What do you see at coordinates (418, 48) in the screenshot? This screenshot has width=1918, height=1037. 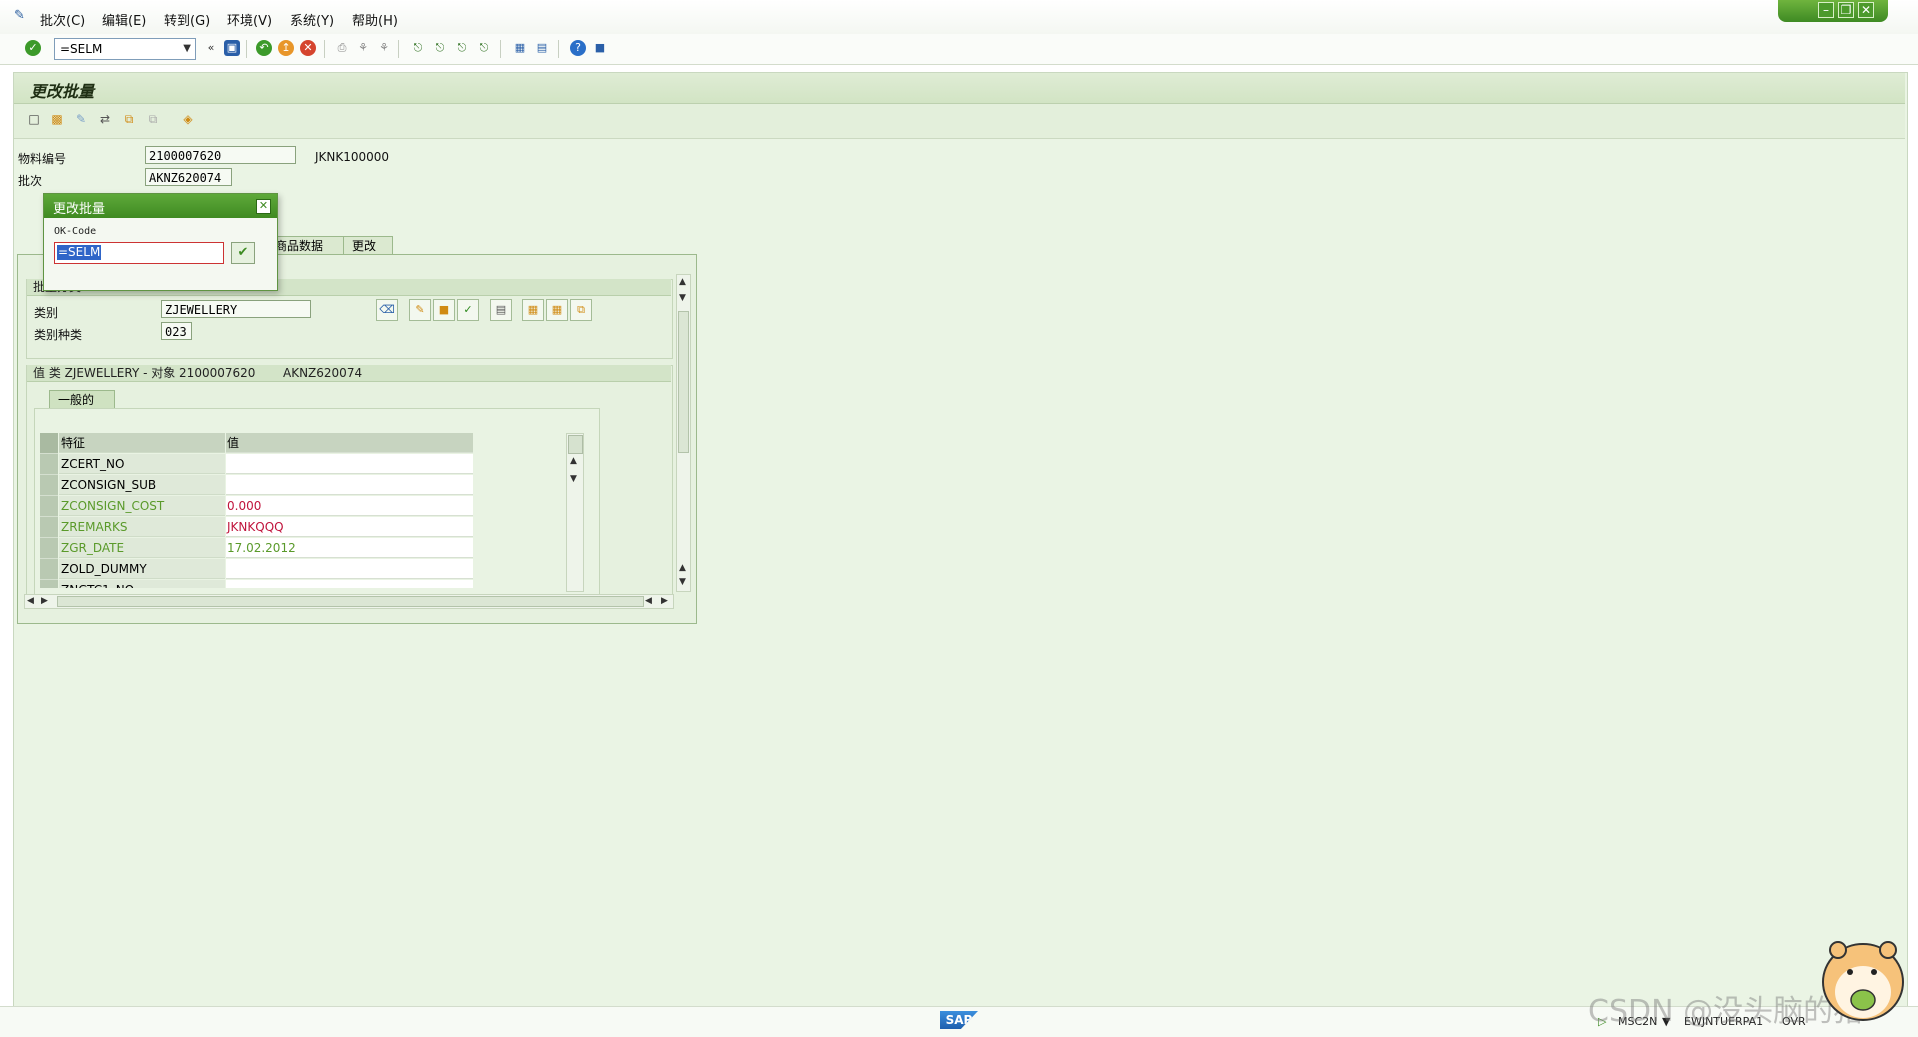 I see `first-page-icon: ⎋` at bounding box center [418, 48].